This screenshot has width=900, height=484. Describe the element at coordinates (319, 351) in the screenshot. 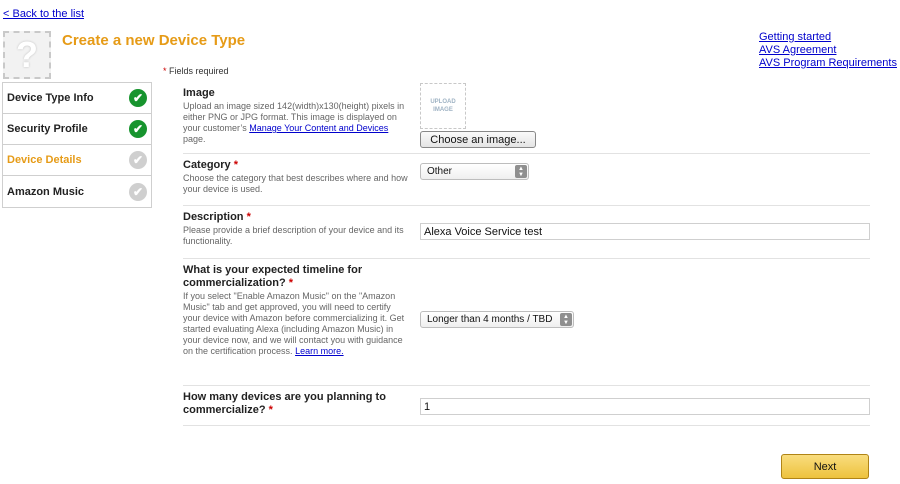

I see `learn-more-link: Learn more.` at that location.